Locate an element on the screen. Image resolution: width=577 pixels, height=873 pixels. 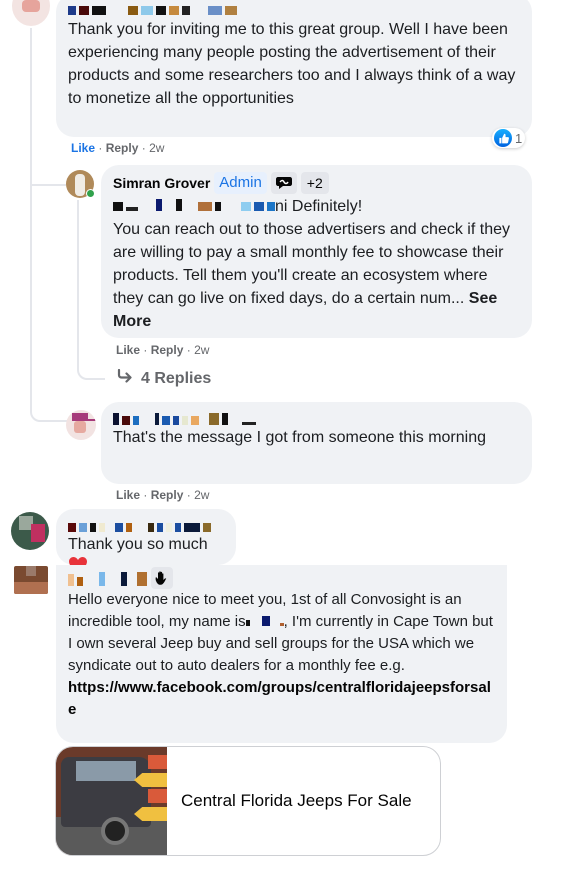
link-preview-card: Central Florida Jeeps For Sale is located at coordinates (248, 801).